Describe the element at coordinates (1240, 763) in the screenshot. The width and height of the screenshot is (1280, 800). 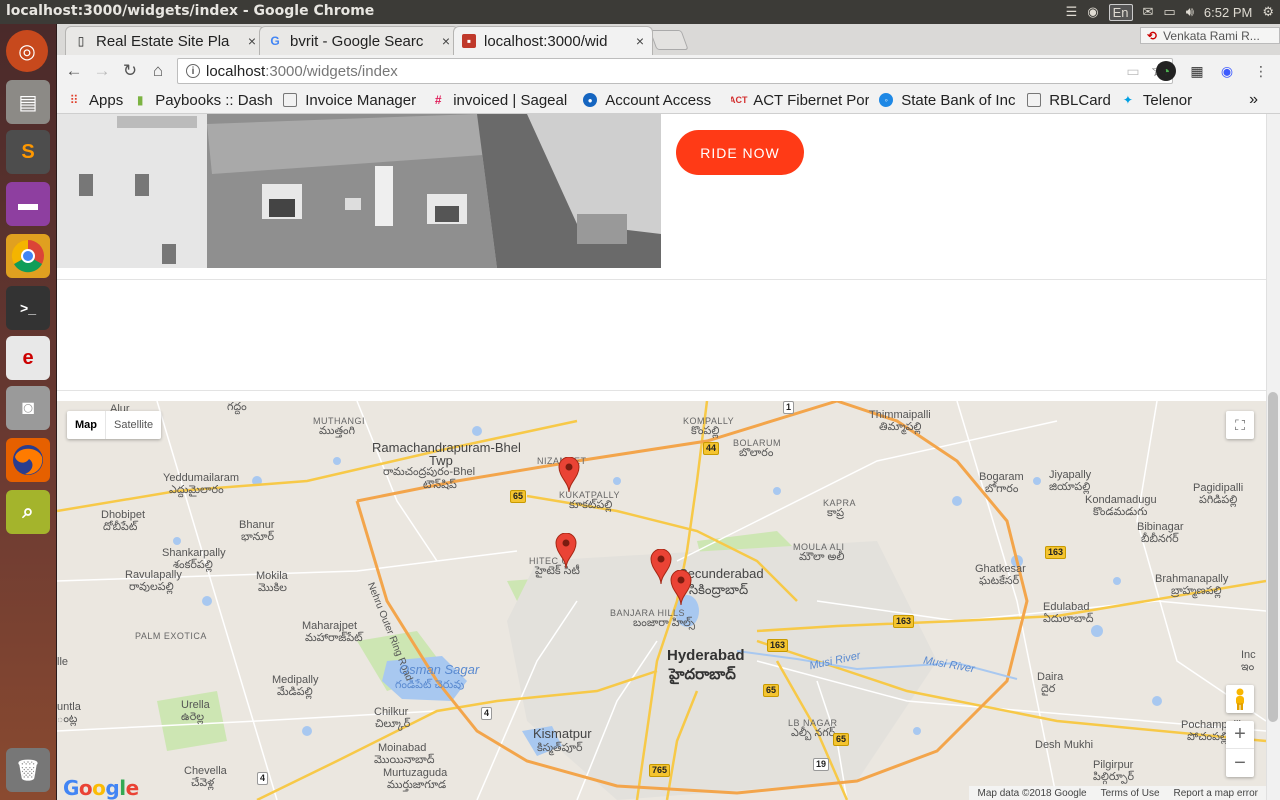
I see `zoom-out-button: −` at that location.